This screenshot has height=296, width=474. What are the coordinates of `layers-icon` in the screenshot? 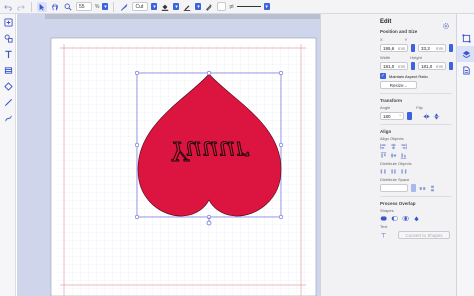 It's located at (466, 54).